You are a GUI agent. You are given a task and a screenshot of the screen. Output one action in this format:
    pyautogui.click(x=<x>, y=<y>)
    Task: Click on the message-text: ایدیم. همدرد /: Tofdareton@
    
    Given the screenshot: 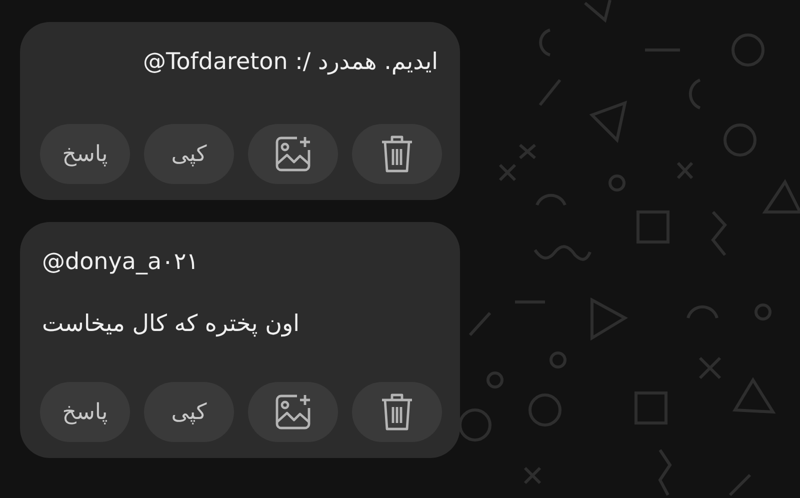 What is the action you would take?
    pyautogui.click(x=290, y=62)
    